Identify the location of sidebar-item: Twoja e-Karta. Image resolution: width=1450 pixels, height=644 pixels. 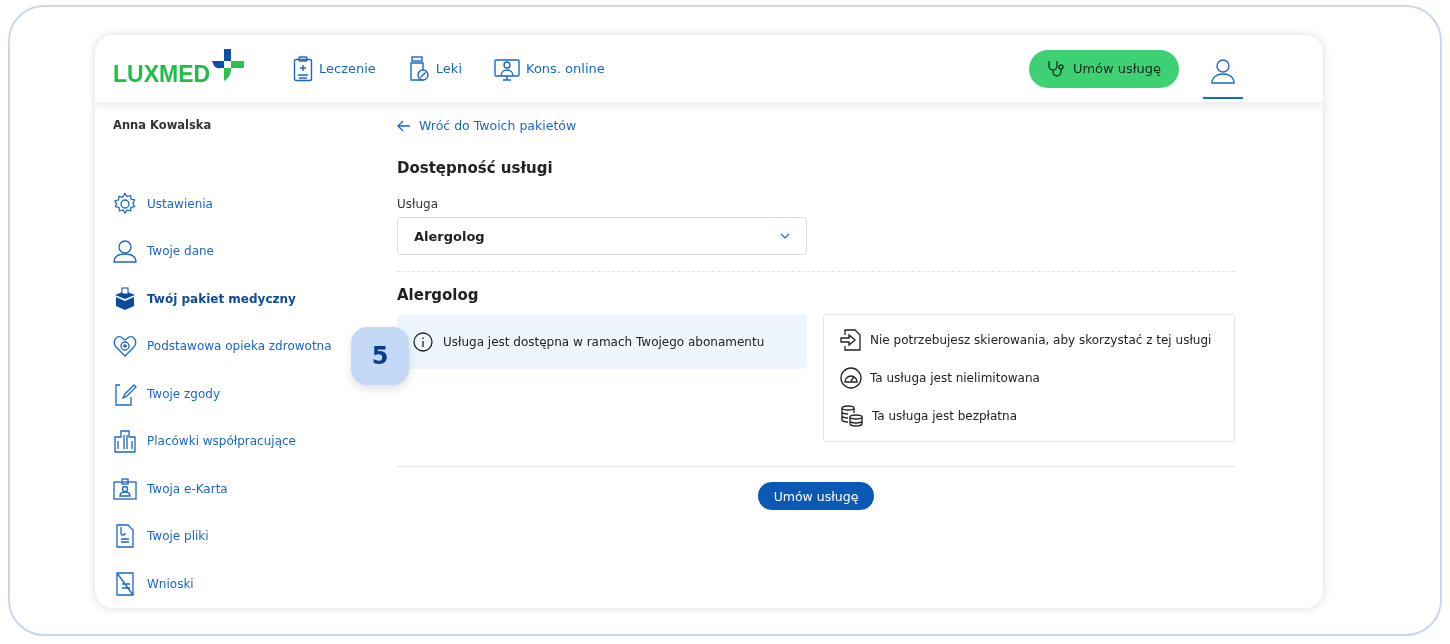
(170, 489).